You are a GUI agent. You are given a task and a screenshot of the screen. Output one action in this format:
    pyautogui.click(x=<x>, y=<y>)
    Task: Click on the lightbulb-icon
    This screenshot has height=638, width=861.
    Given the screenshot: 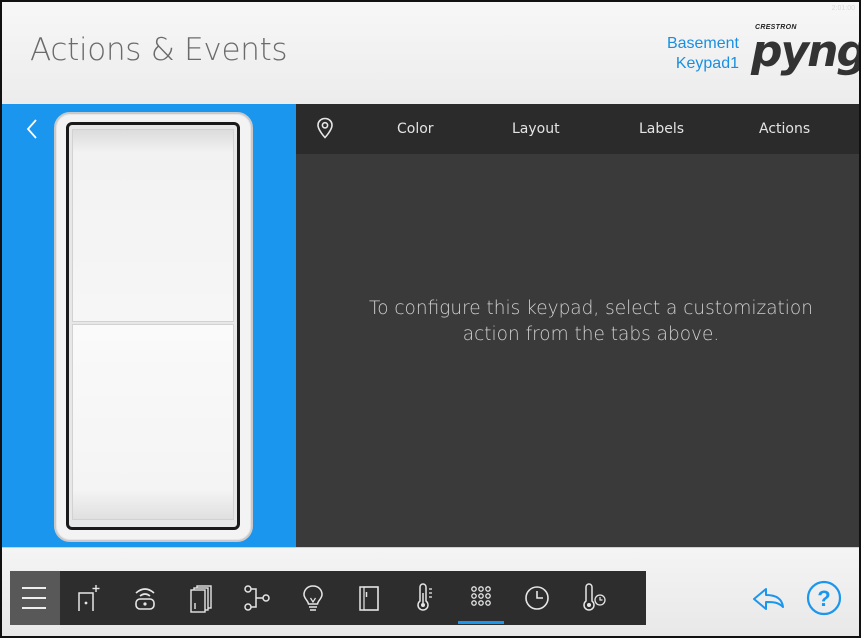 What is the action you would take?
    pyautogui.click(x=313, y=598)
    